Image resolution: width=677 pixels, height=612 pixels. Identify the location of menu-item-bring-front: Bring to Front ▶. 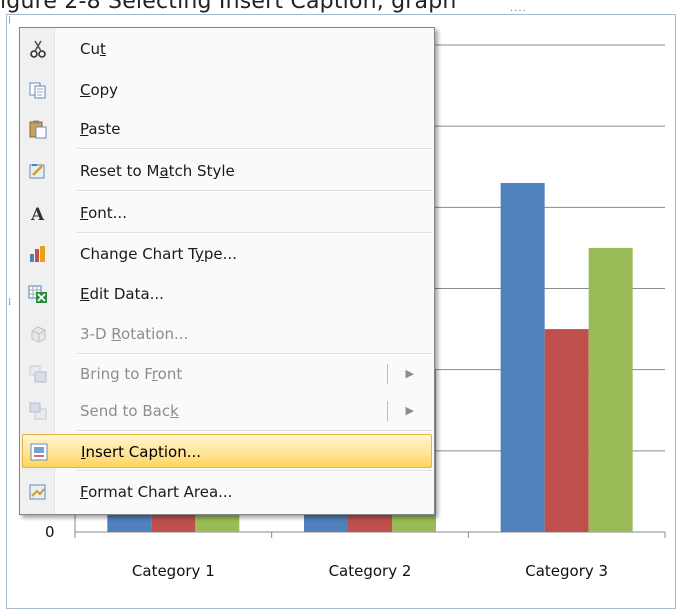
(227, 374).